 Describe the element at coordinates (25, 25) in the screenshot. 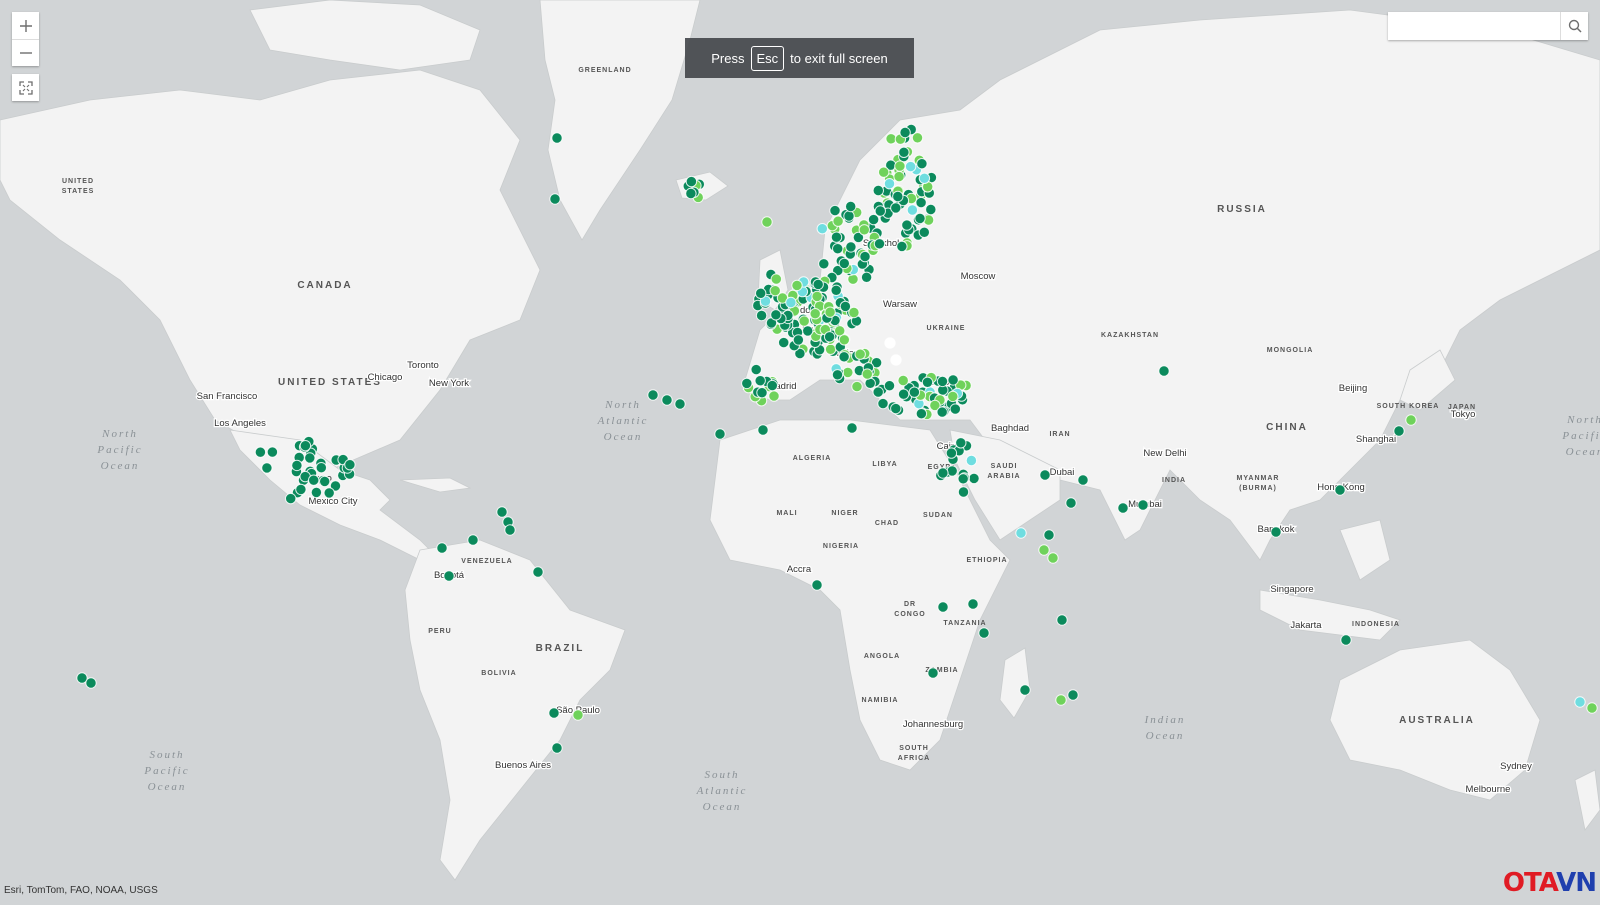

I see `zoom-in-button` at that location.